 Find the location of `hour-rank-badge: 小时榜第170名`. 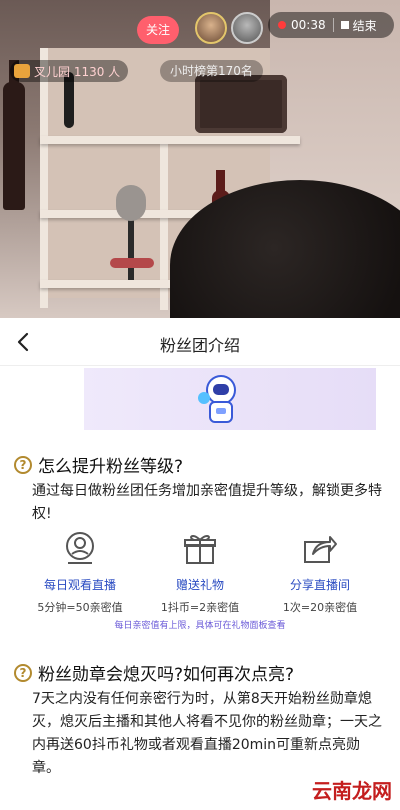

hour-rank-badge: 小时榜第170名 is located at coordinates (211, 71).